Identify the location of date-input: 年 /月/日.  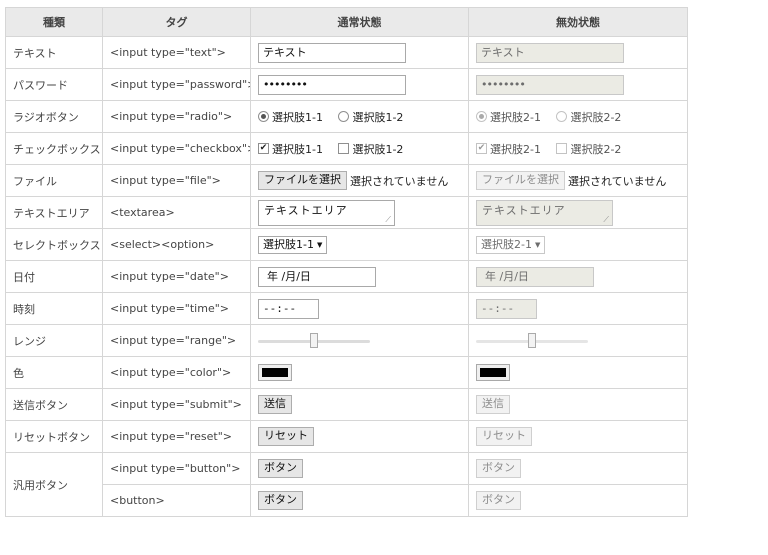
(317, 276).